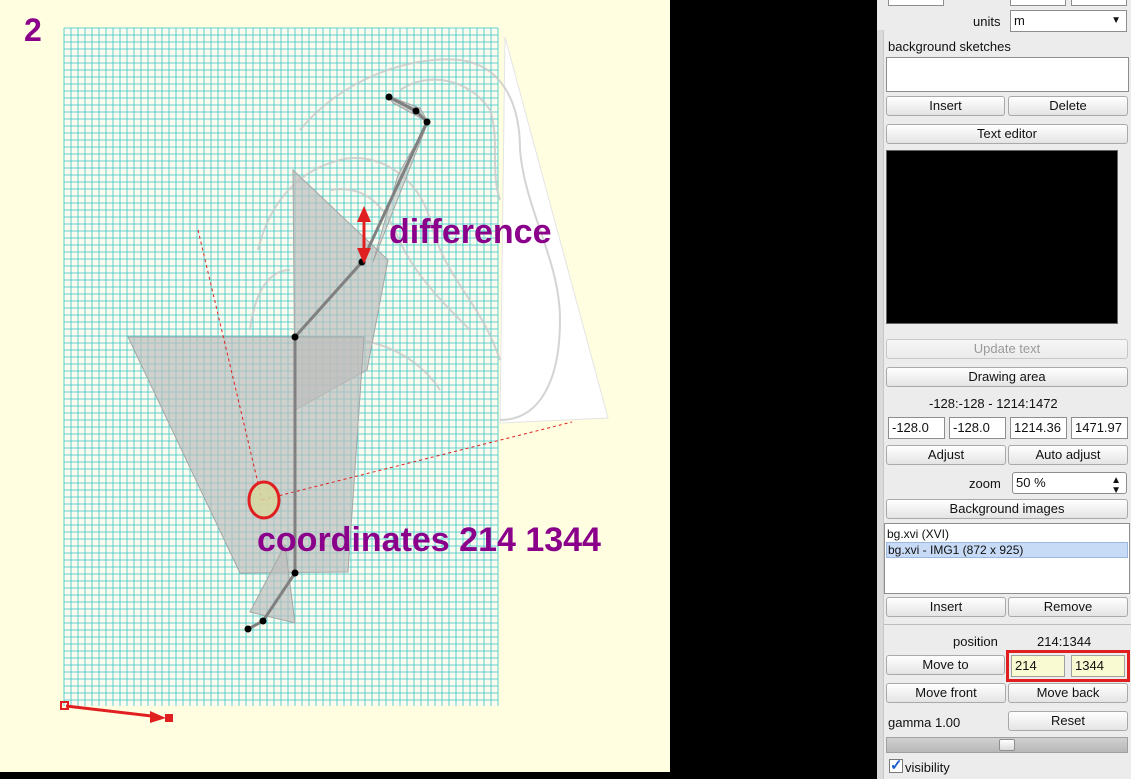 The height and width of the screenshot is (779, 1131). What do you see at coordinates (1068, 455) in the screenshot?
I see `auto-adjust-button: Auto adjust` at bounding box center [1068, 455].